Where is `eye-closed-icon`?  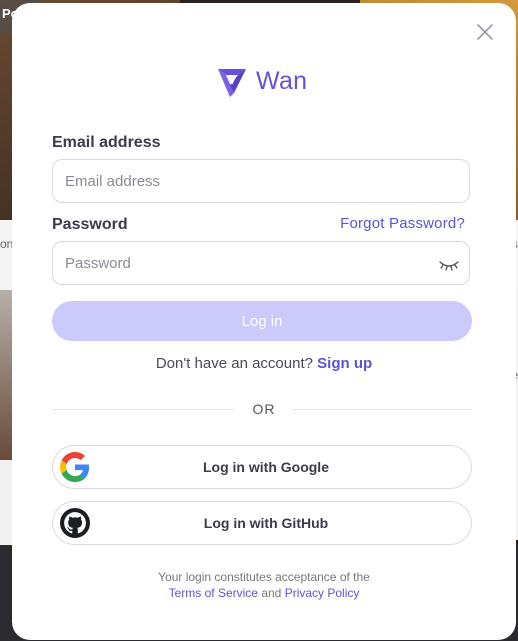
eye-closed-icon is located at coordinates (449, 266).